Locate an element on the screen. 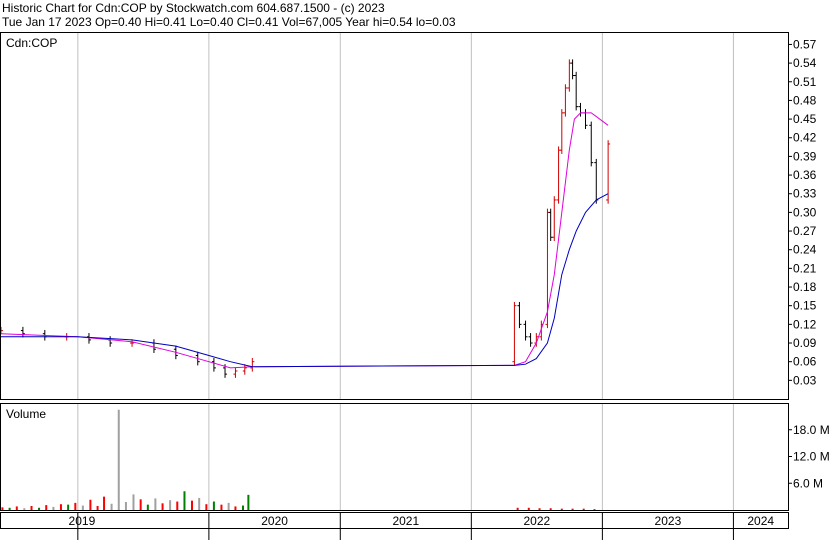 Image resolution: width=830 pixels, height=543 pixels. year-label: 2024 is located at coordinates (760, 521).